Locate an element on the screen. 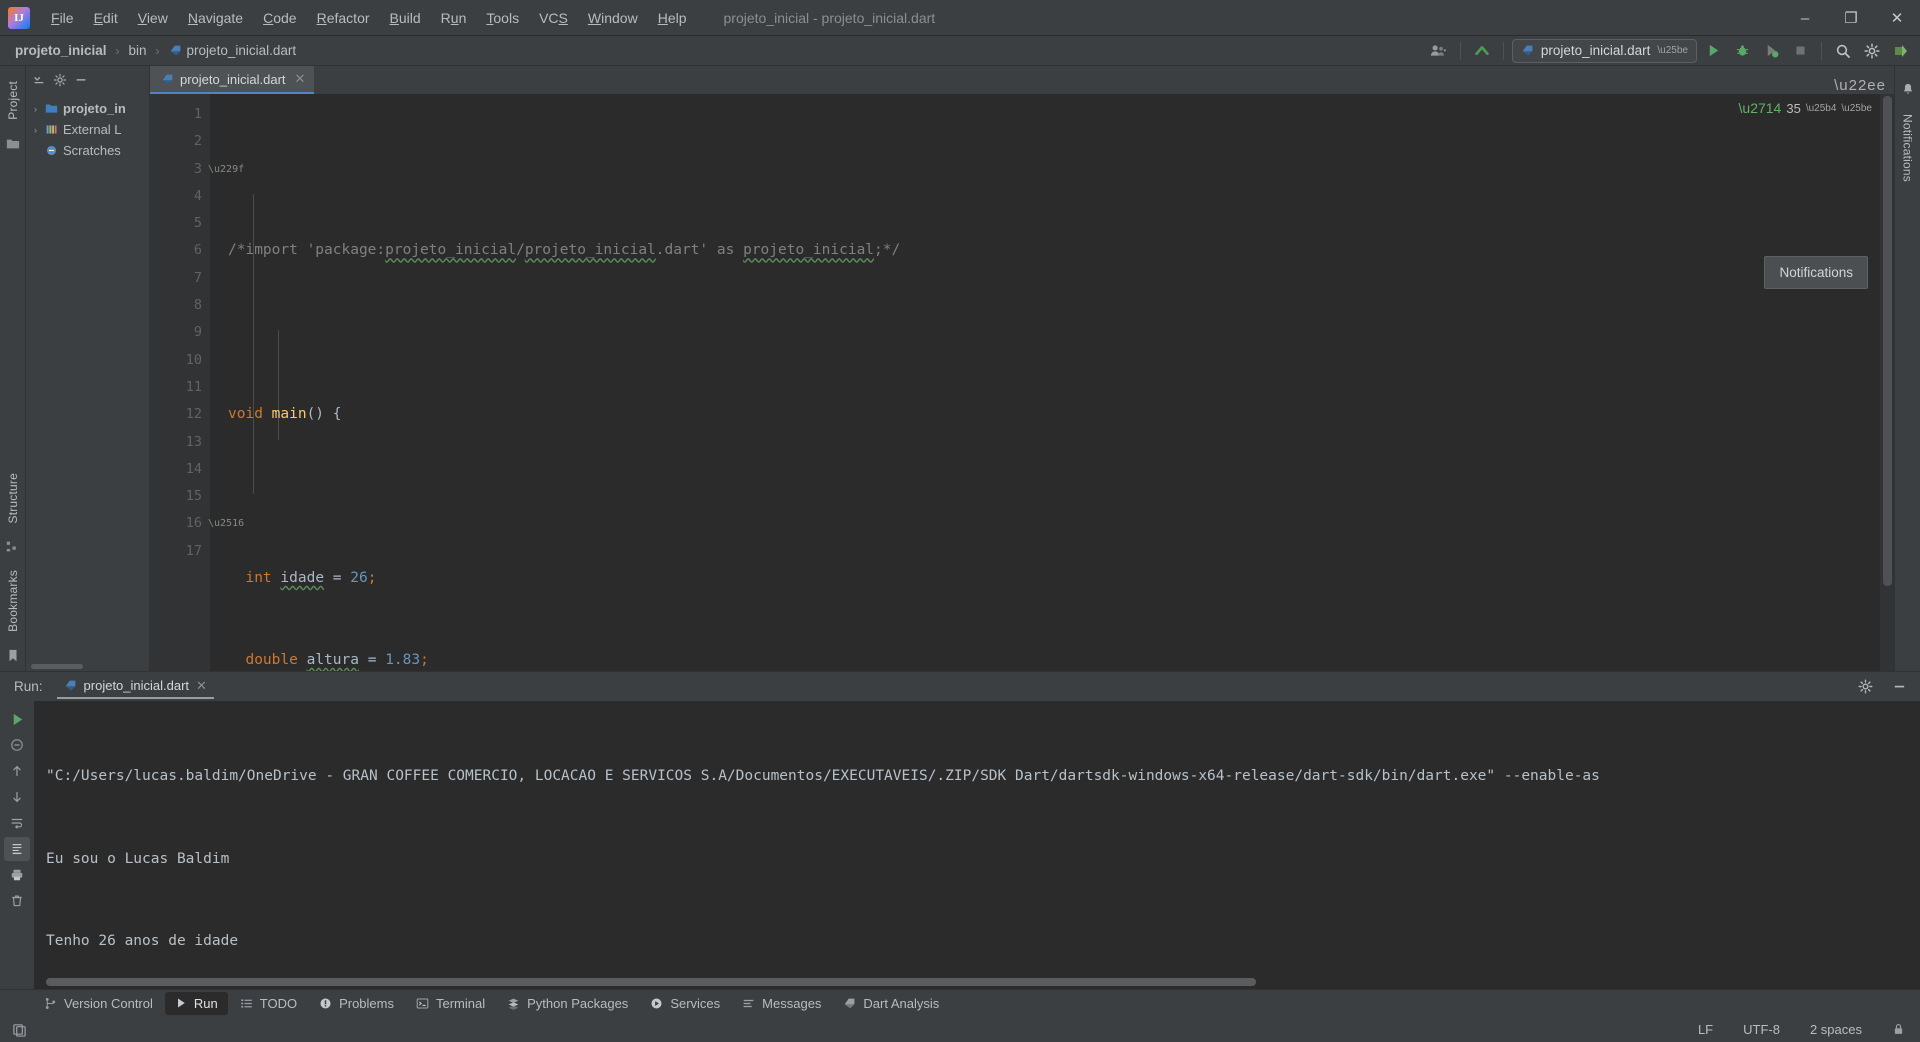 This screenshot has height=1042, width=1920. bottom-tab-messages: Messages is located at coordinates (781, 1003).